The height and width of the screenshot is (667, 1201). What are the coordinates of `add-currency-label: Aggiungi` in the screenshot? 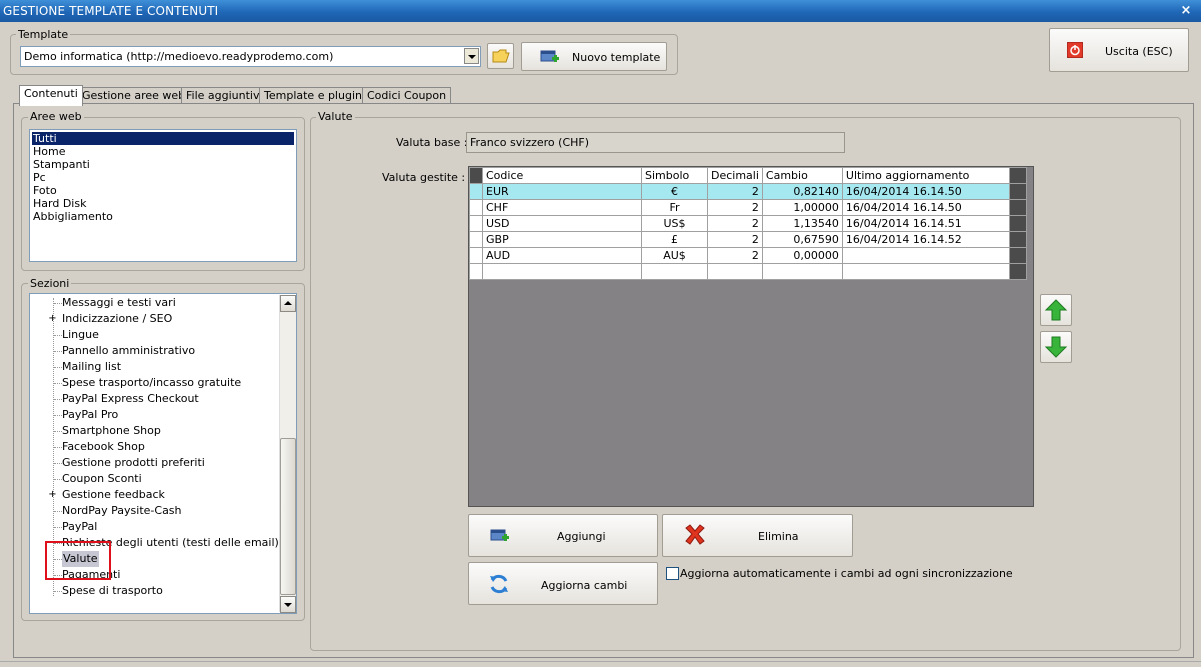 It's located at (581, 536).